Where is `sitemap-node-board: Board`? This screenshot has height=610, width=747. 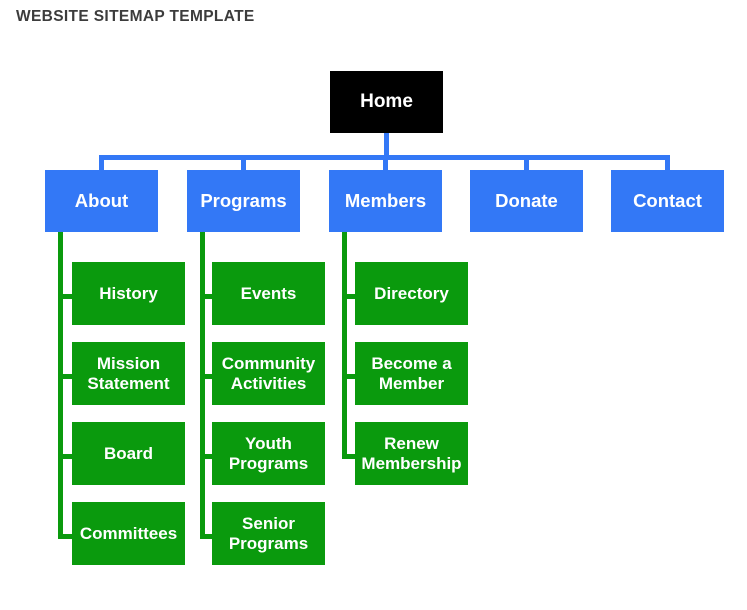 sitemap-node-board: Board is located at coordinates (128, 453).